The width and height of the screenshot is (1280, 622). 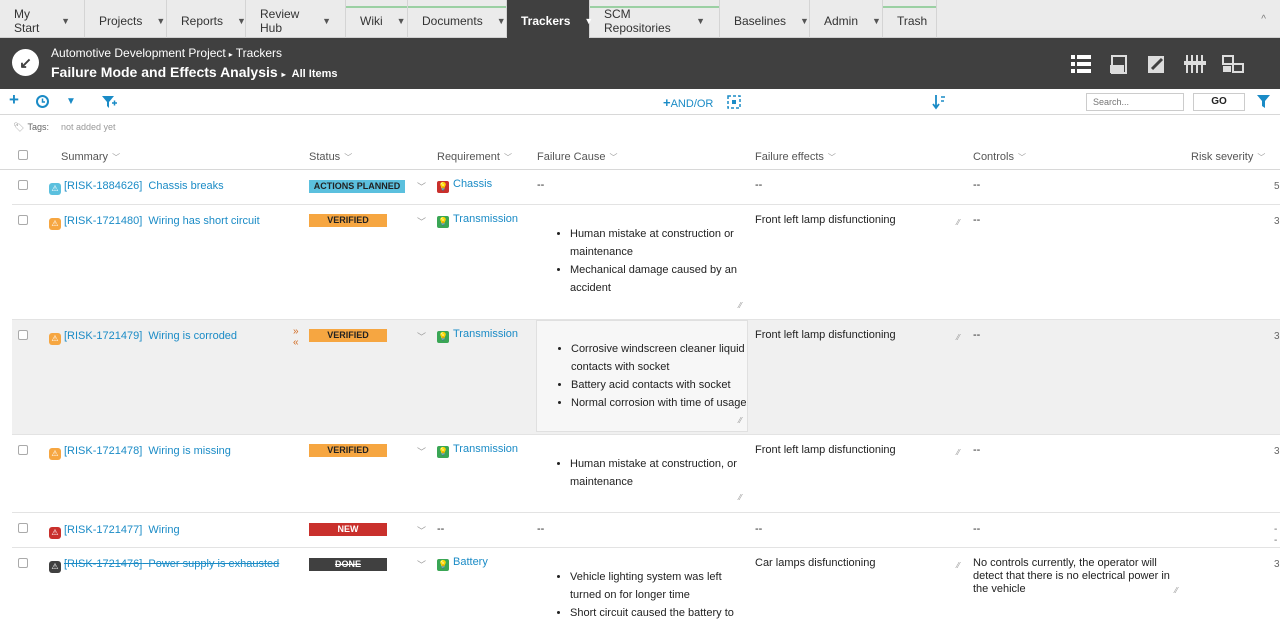 What do you see at coordinates (577, 157) in the screenshot?
I see `column-failure-cause: Failure Cause ﹀` at bounding box center [577, 157].